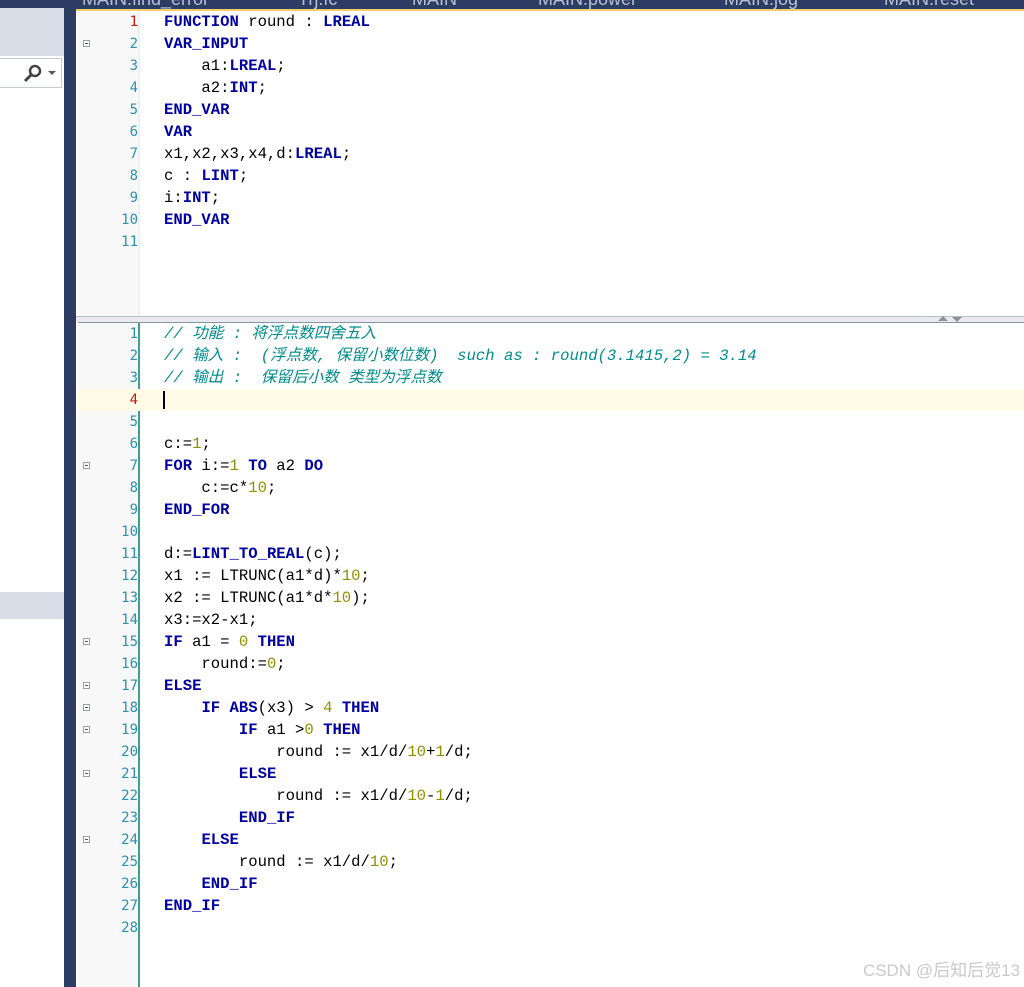 Image resolution: width=1024 pixels, height=987 pixels. What do you see at coordinates (551, 906) in the screenshot?
I see `code-line: 27 END_IF` at bounding box center [551, 906].